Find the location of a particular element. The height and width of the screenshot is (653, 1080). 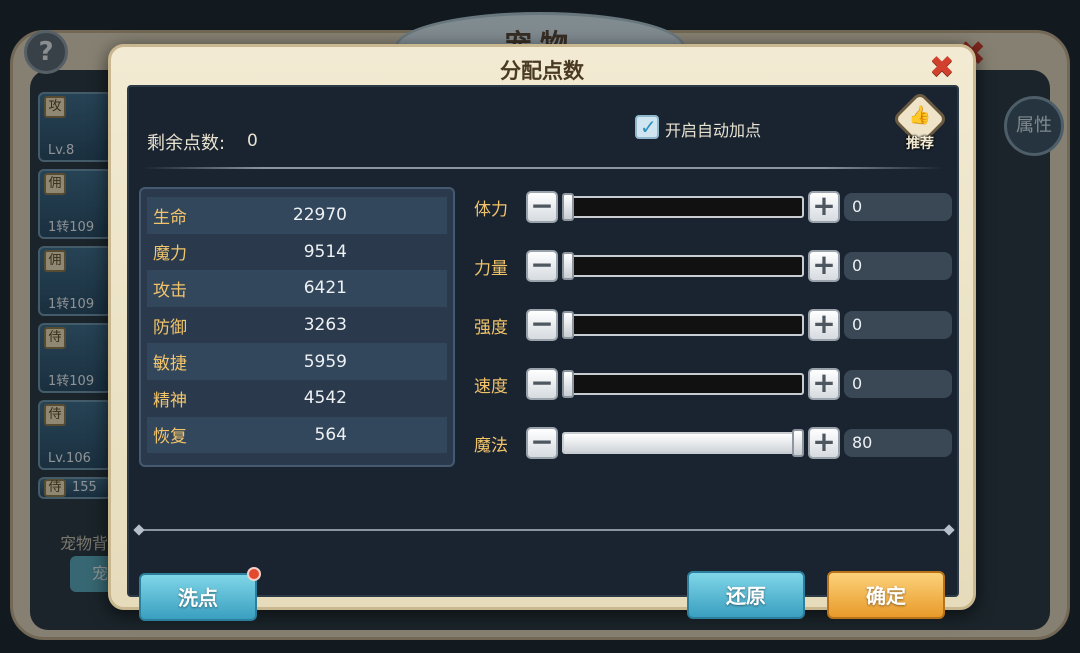

stat-row: 魔力 9514 is located at coordinates (297, 252).